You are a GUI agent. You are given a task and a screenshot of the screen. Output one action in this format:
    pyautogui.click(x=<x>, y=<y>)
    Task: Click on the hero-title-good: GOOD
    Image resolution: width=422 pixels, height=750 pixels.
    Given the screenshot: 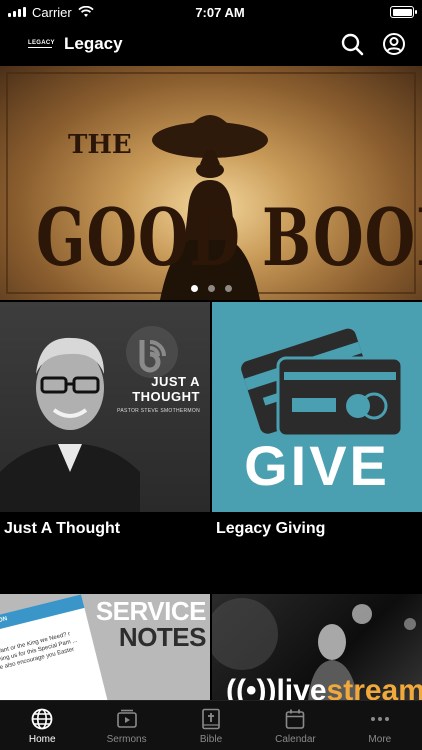 What is the action you would take?
    pyautogui.click(x=138, y=238)
    